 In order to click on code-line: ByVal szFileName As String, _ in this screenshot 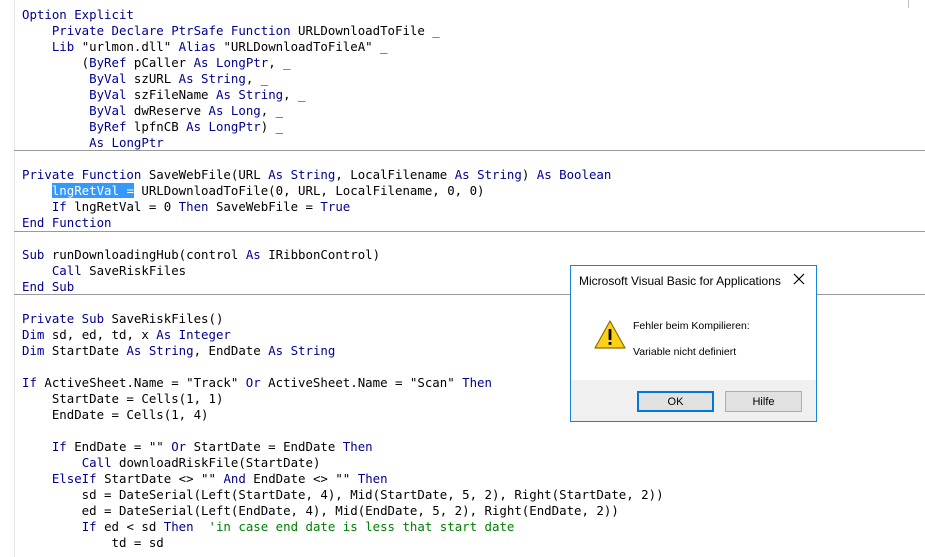, I will do `click(163, 95)`.